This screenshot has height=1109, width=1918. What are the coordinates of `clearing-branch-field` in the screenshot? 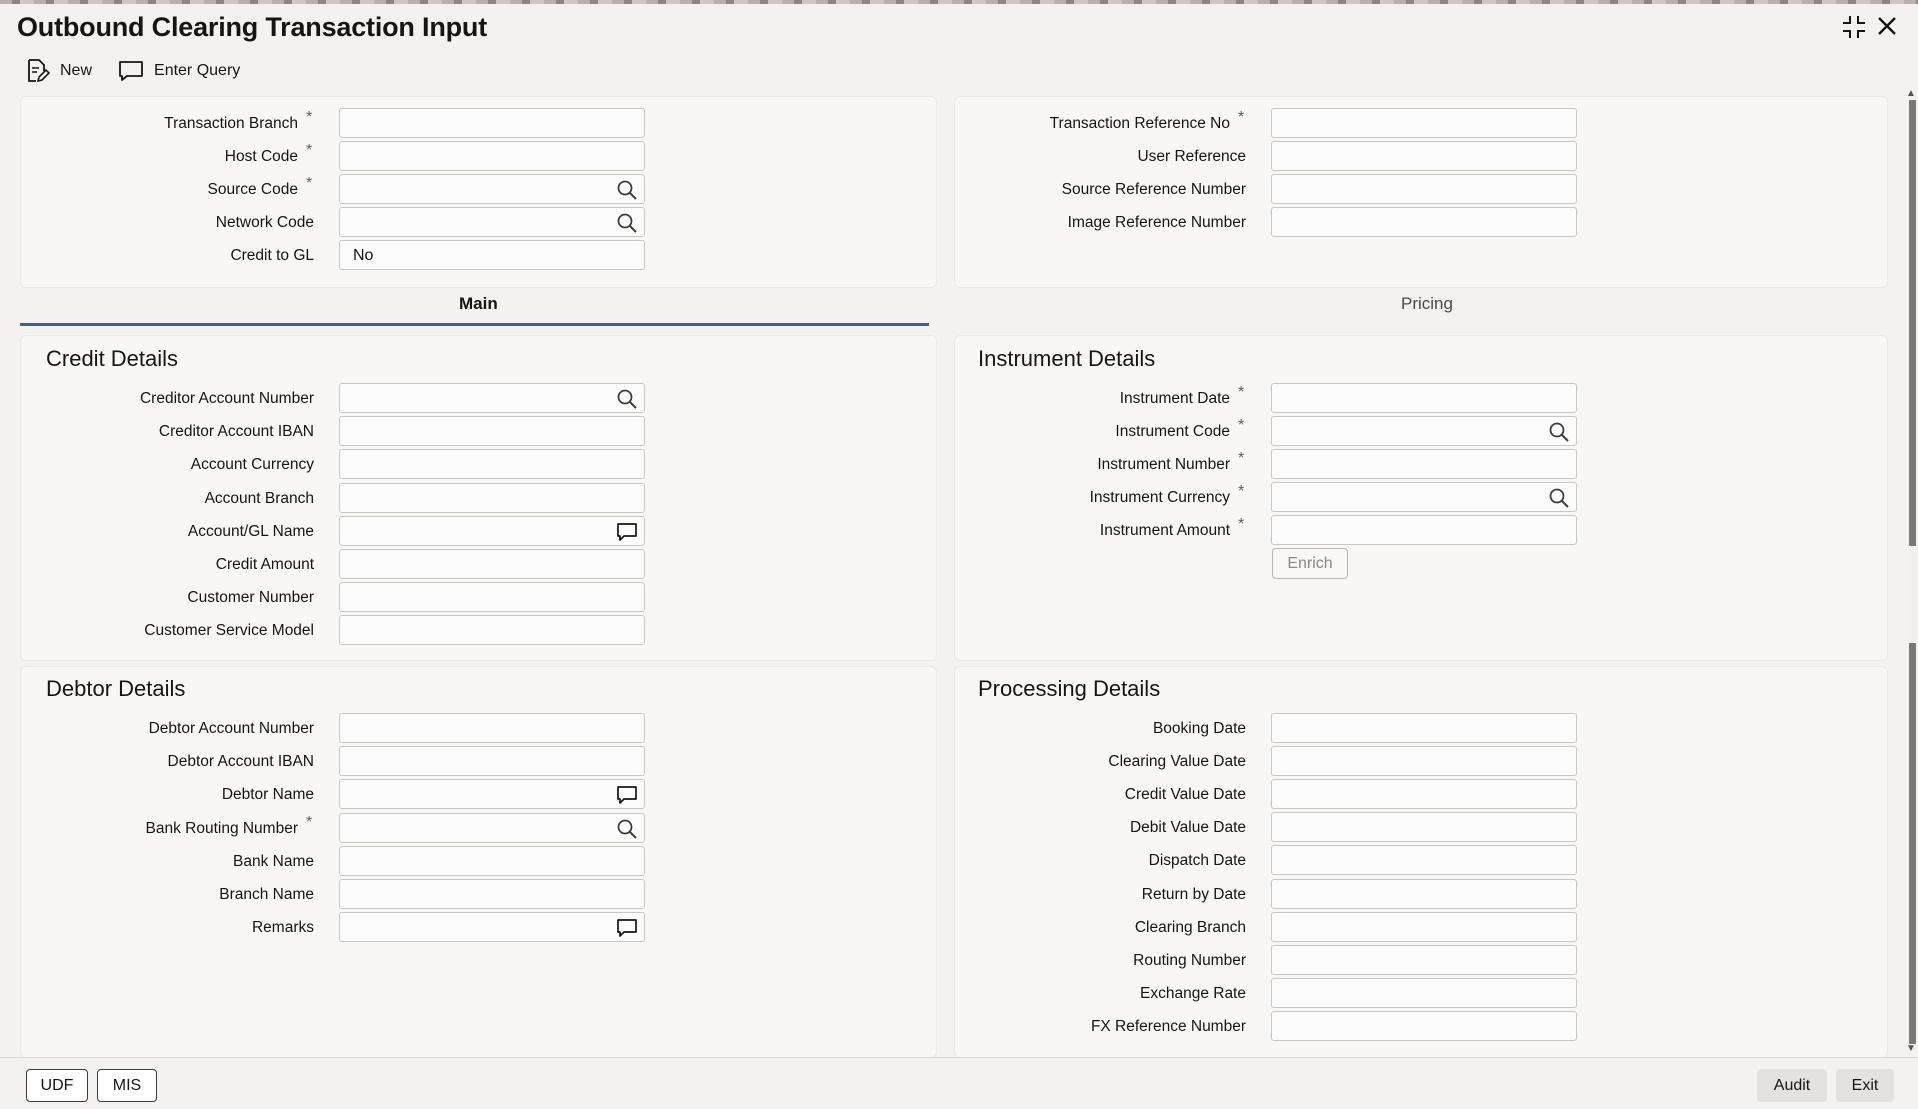 It's located at (1424, 926).